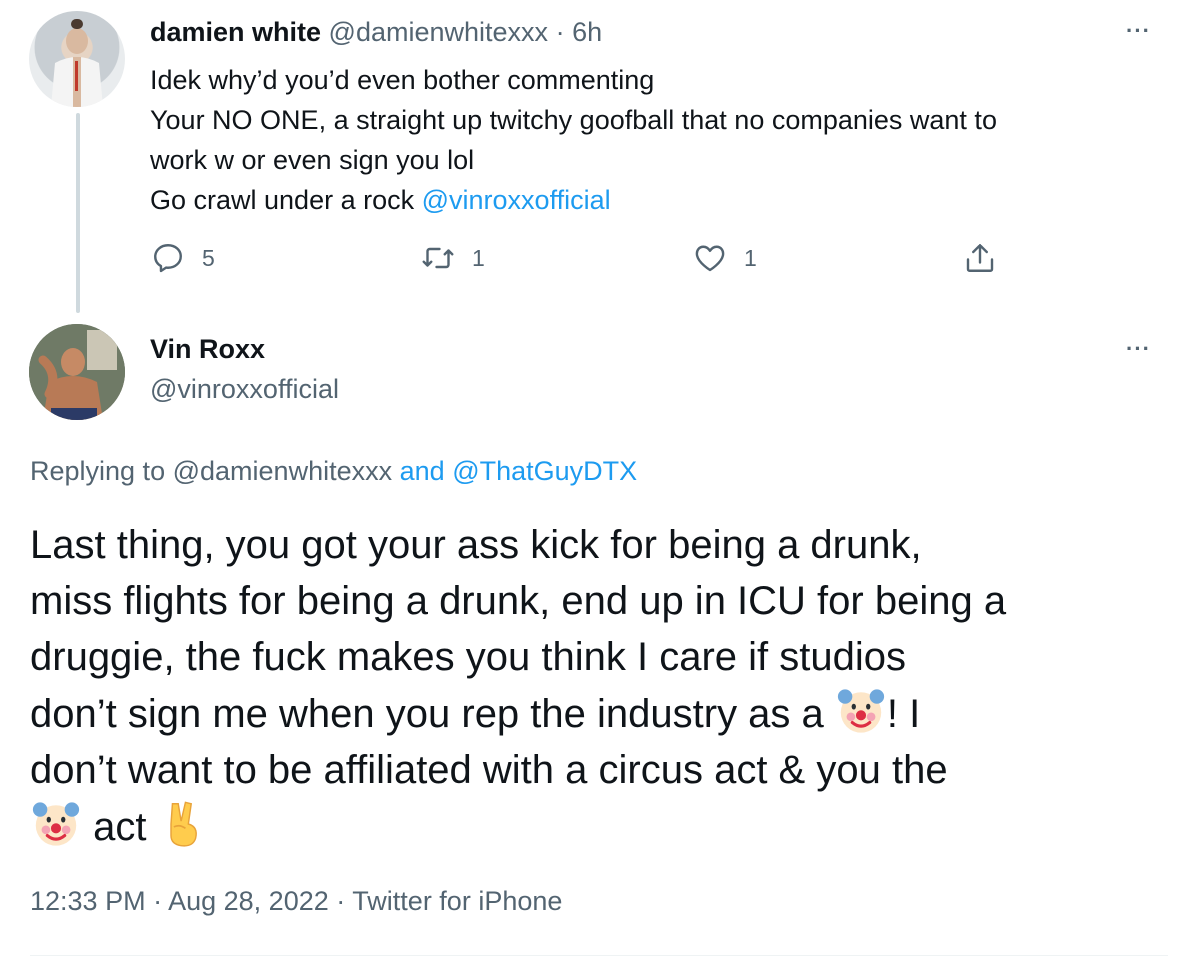 This screenshot has height=976, width=1198. I want to click on reply-action-bar: 5 1 1, so click(580, 262).